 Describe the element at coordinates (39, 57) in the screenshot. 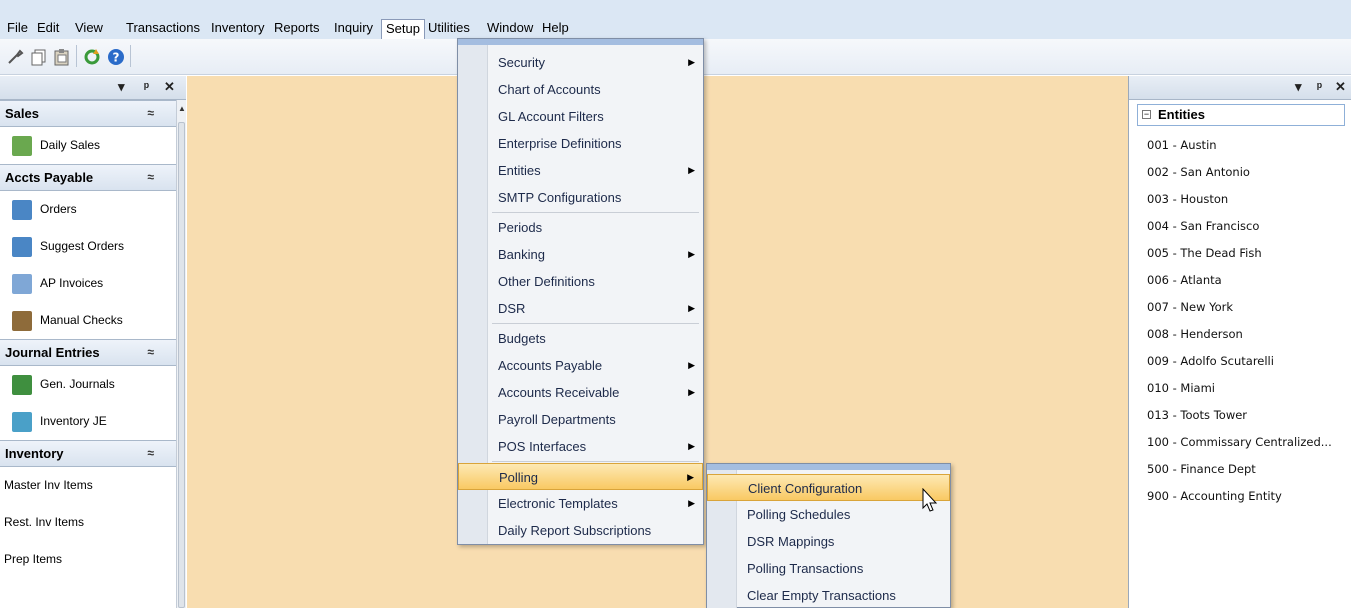

I see `copy-icon` at that location.